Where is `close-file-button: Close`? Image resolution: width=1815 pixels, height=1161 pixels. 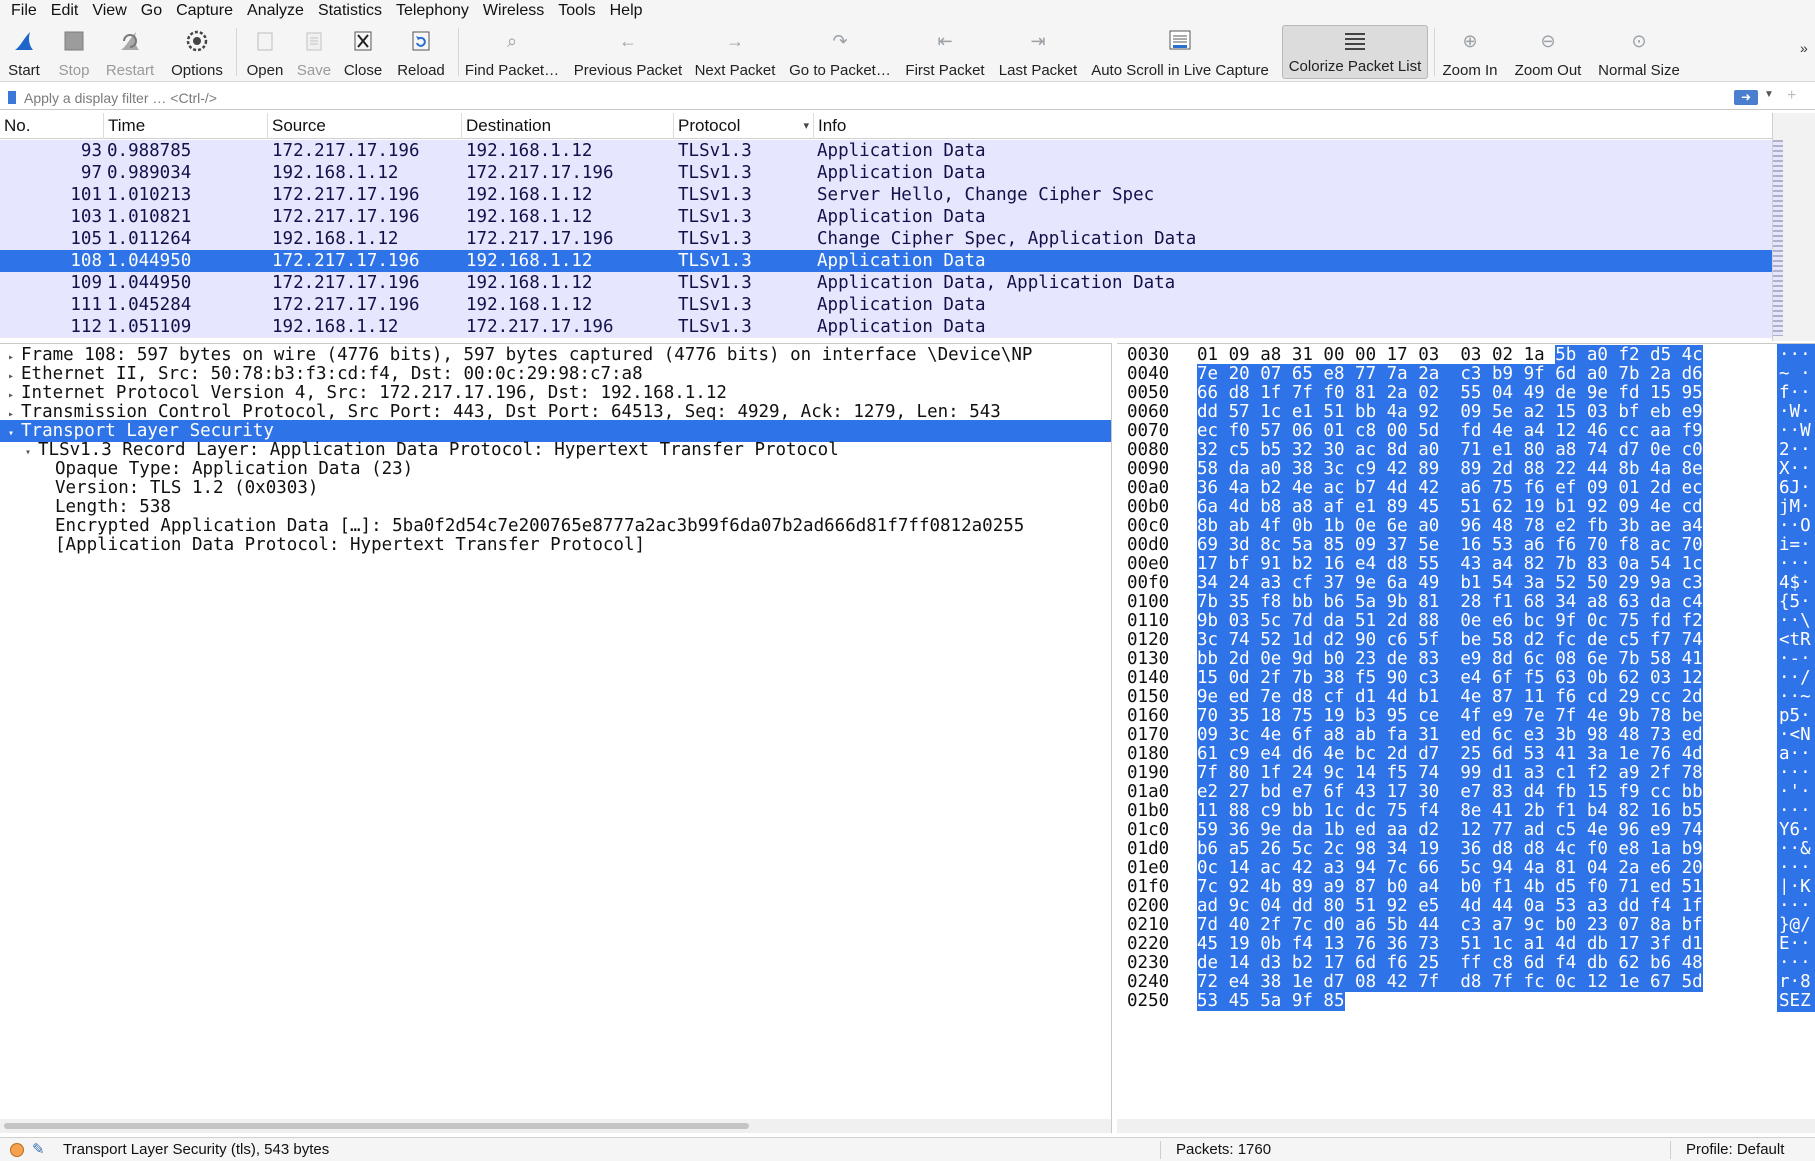 close-file-button: Close is located at coordinates (363, 52).